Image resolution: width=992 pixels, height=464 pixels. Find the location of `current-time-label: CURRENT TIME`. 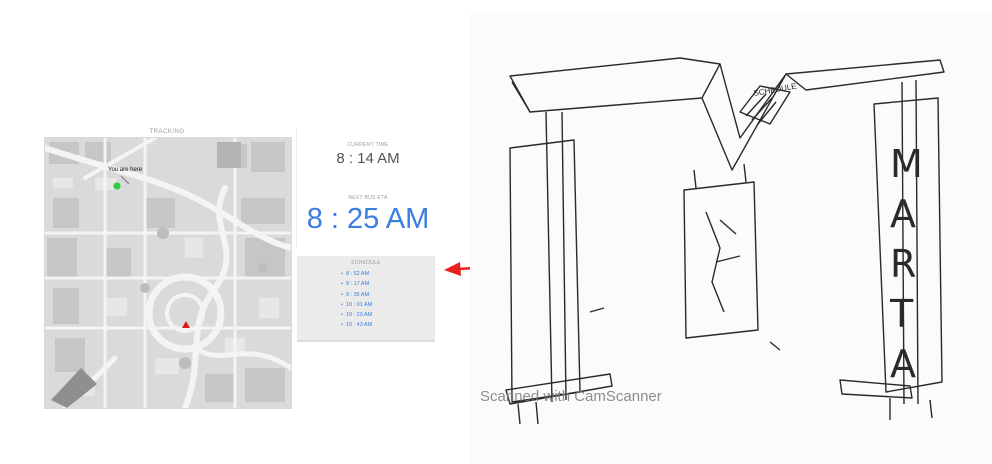

current-time-label: CURRENT TIME is located at coordinates (368, 145).